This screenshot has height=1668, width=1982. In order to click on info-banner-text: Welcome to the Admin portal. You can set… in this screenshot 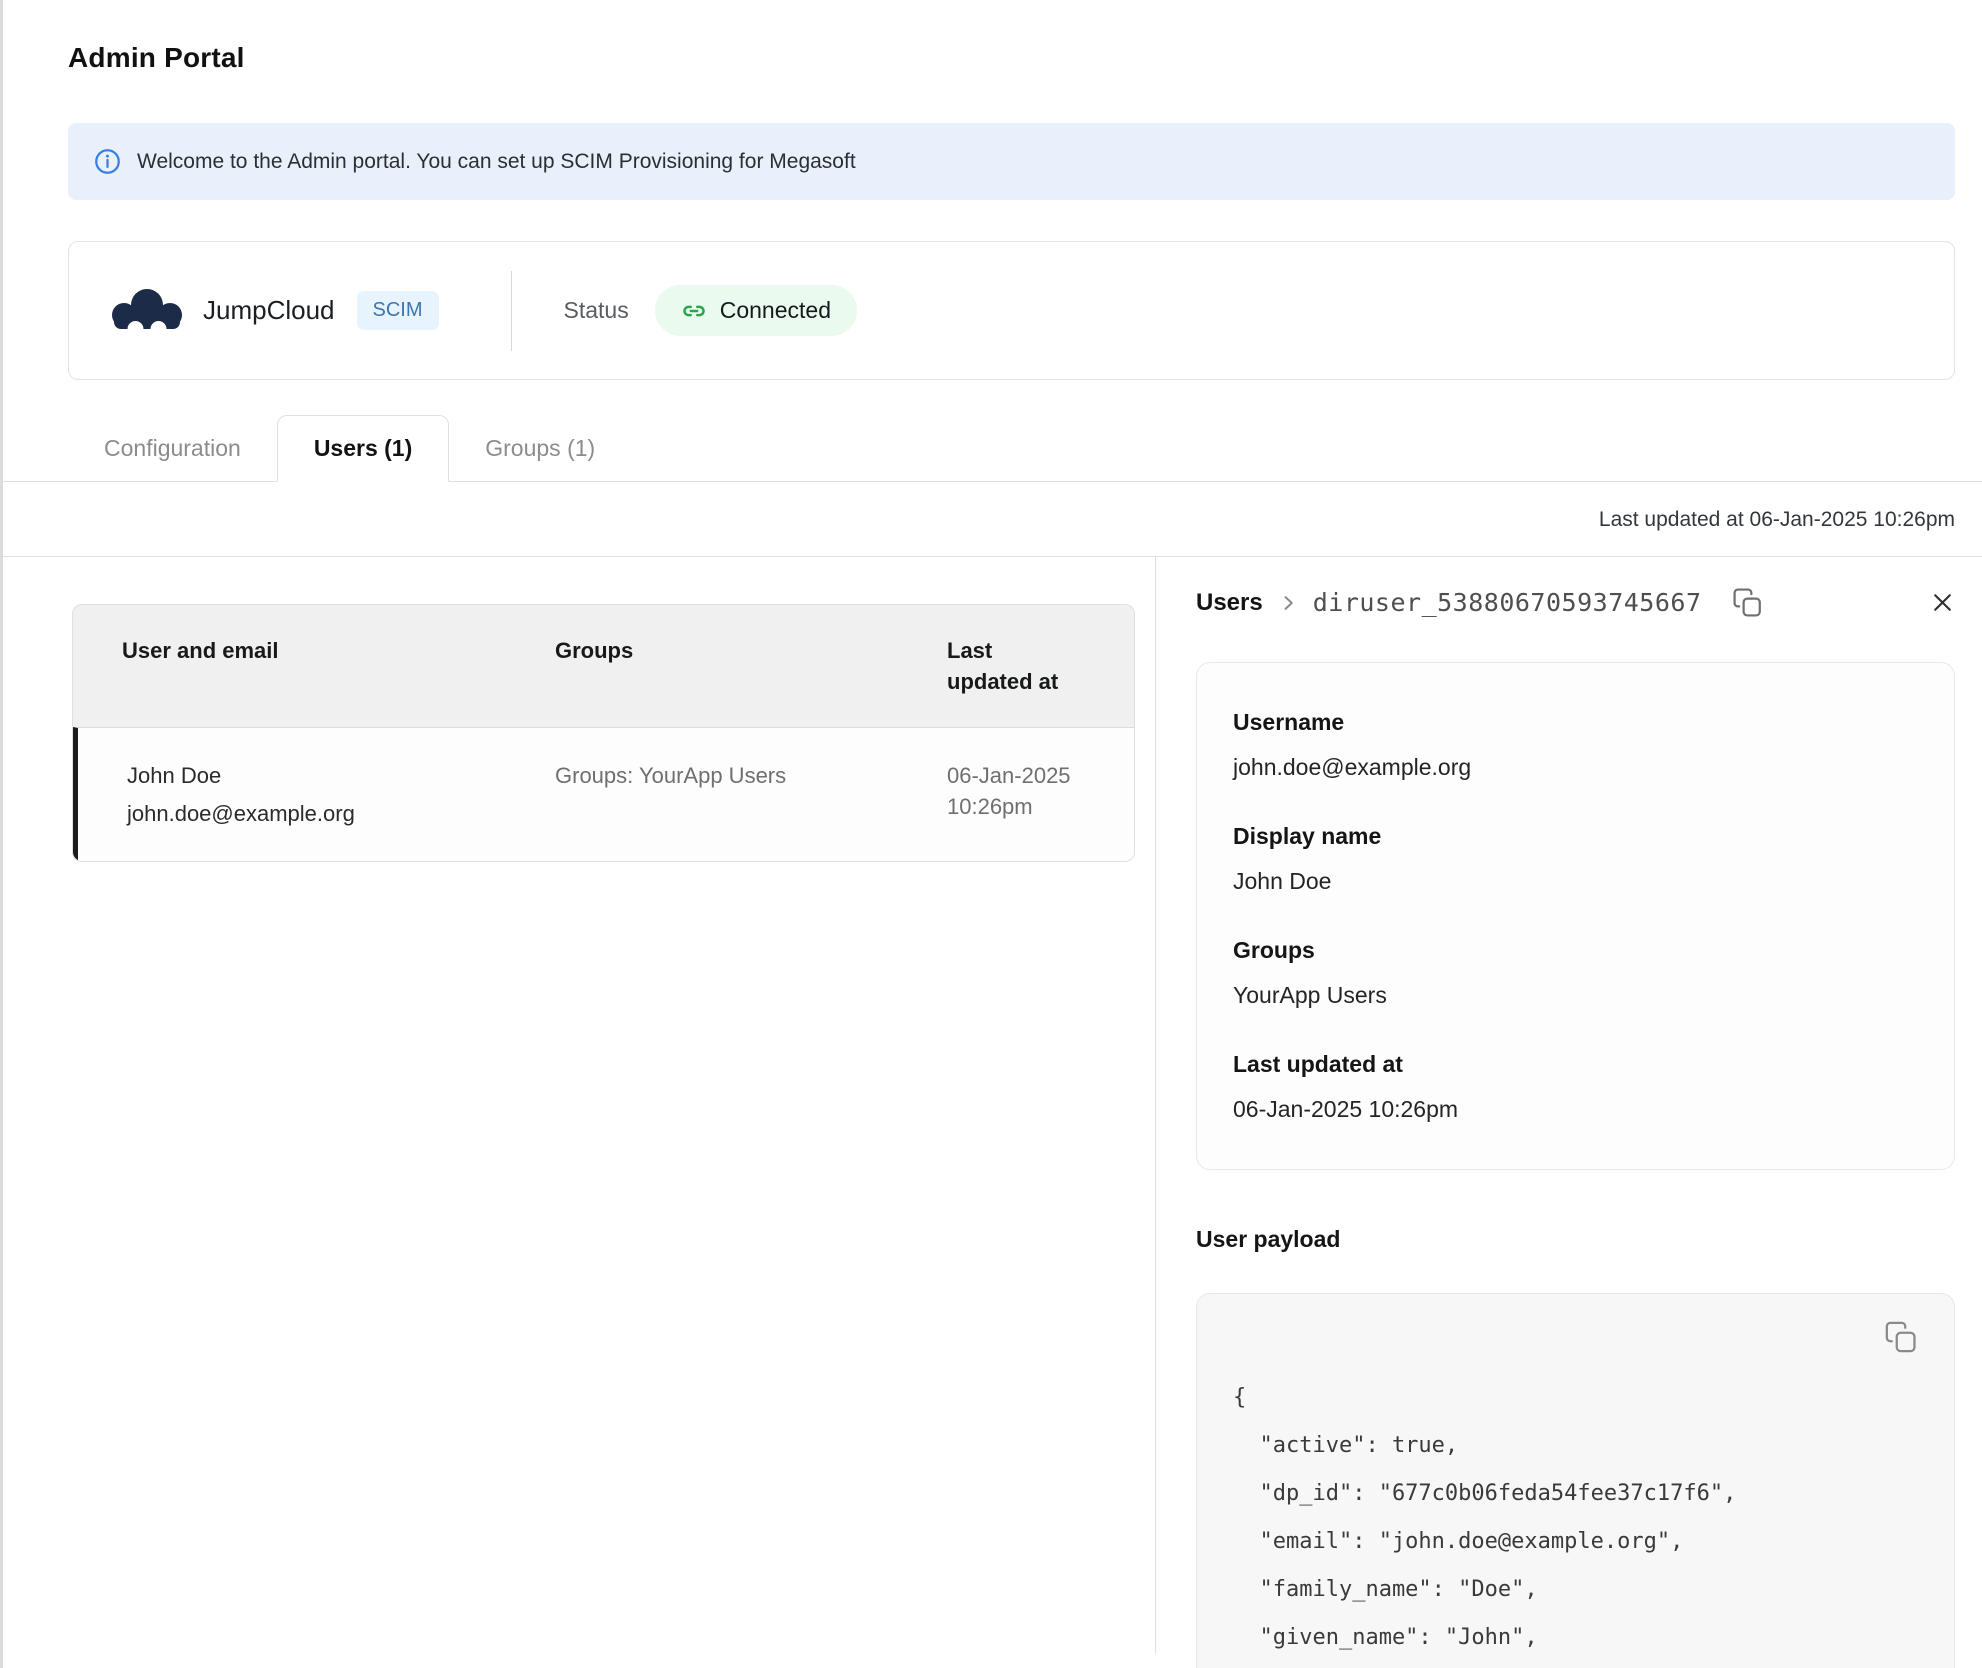, I will do `click(496, 161)`.